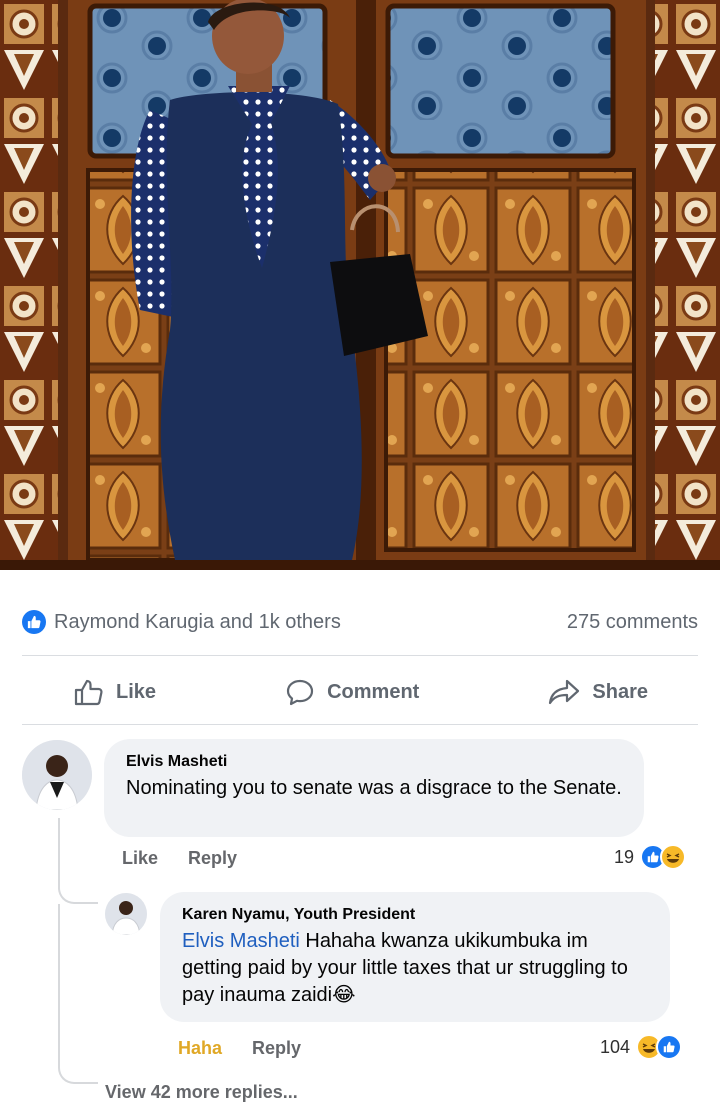  I want to click on share-button: Share, so click(598, 692).